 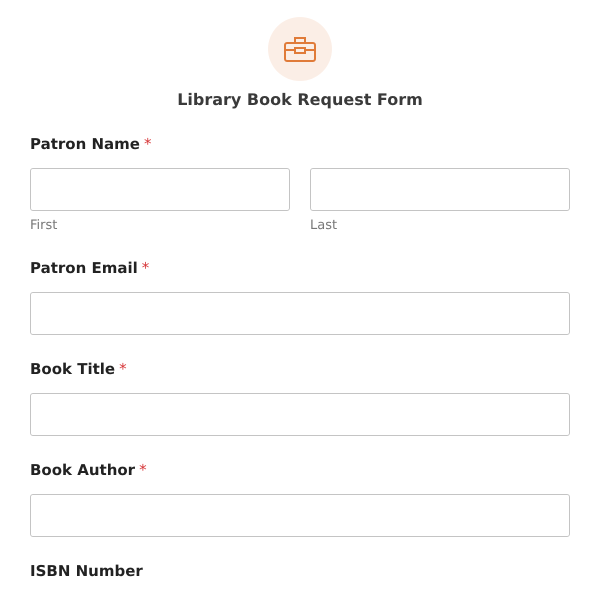 What do you see at coordinates (44, 226) in the screenshot?
I see `sub-label: First` at bounding box center [44, 226].